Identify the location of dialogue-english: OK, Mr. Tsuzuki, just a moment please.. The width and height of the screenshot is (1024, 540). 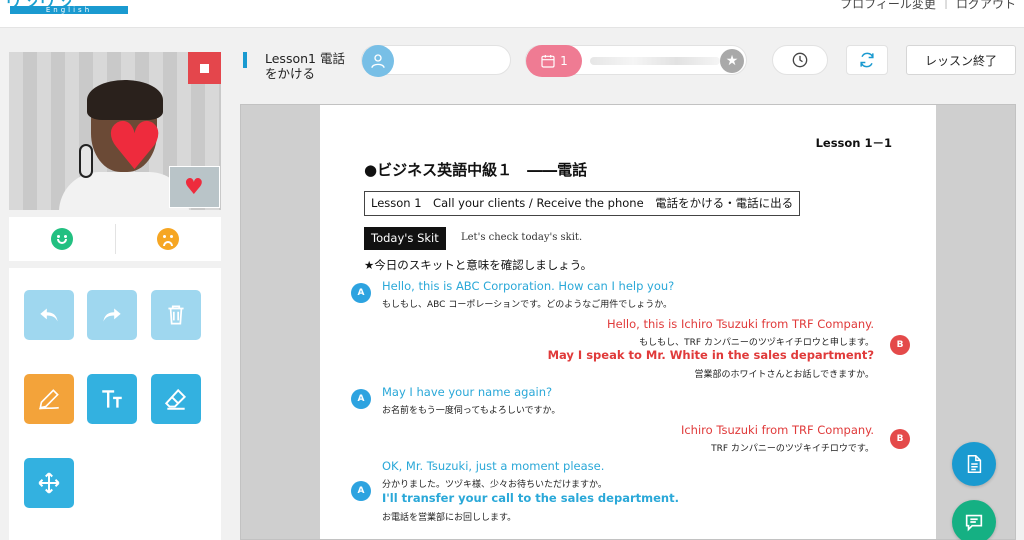
(493, 466).